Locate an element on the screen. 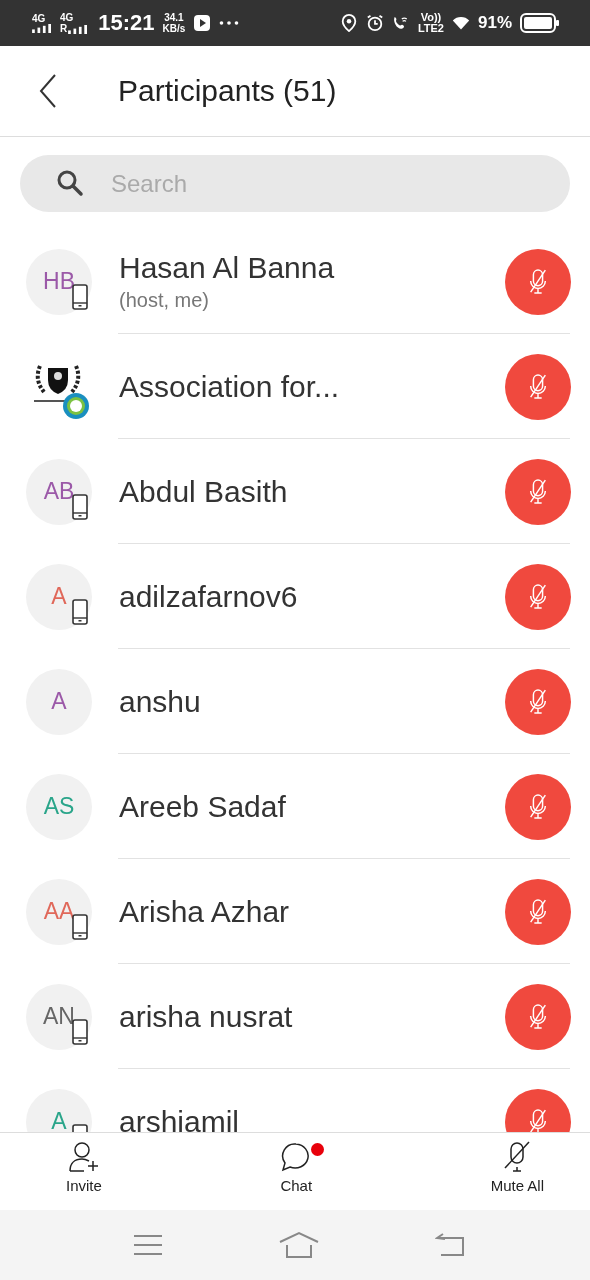 This screenshot has height=1280, width=590. participant-row: A anshu is located at coordinates (295, 701).